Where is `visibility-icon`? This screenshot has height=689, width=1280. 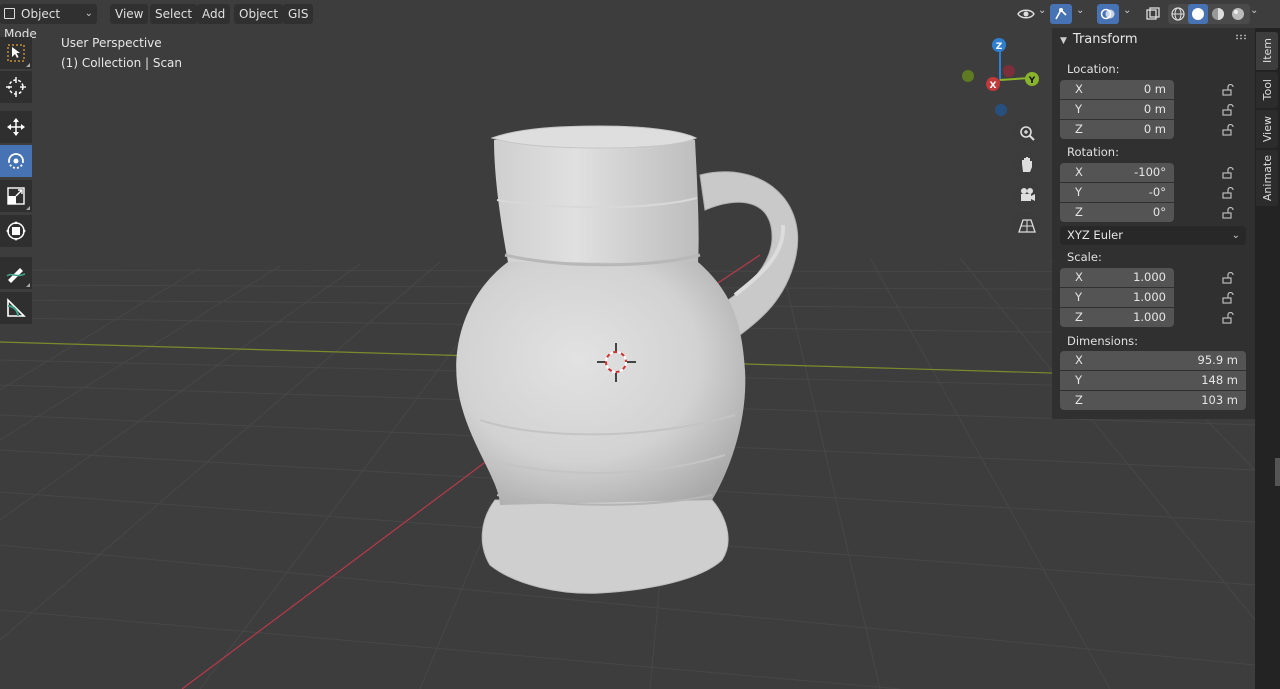 visibility-icon is located at coordinates (1026, 14).